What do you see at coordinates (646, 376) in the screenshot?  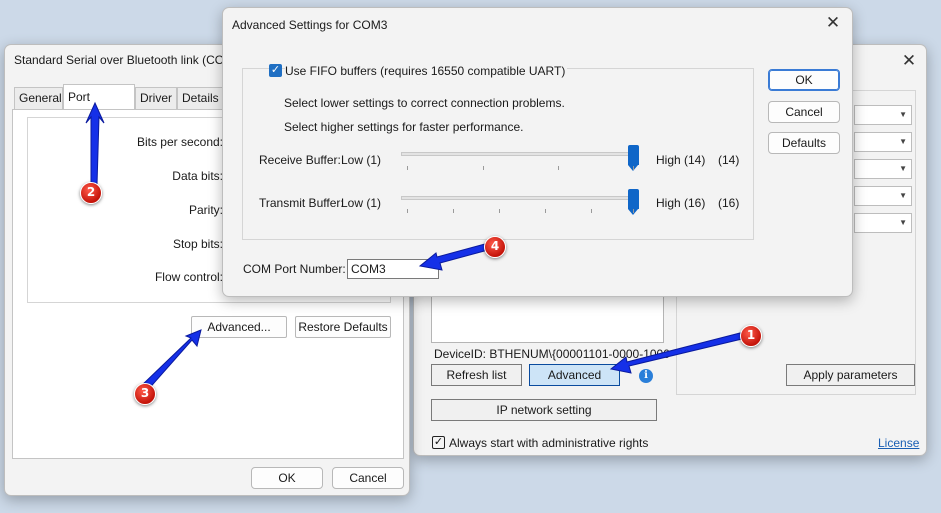 I see `info-icon: i` at bounding box center [646, 376].